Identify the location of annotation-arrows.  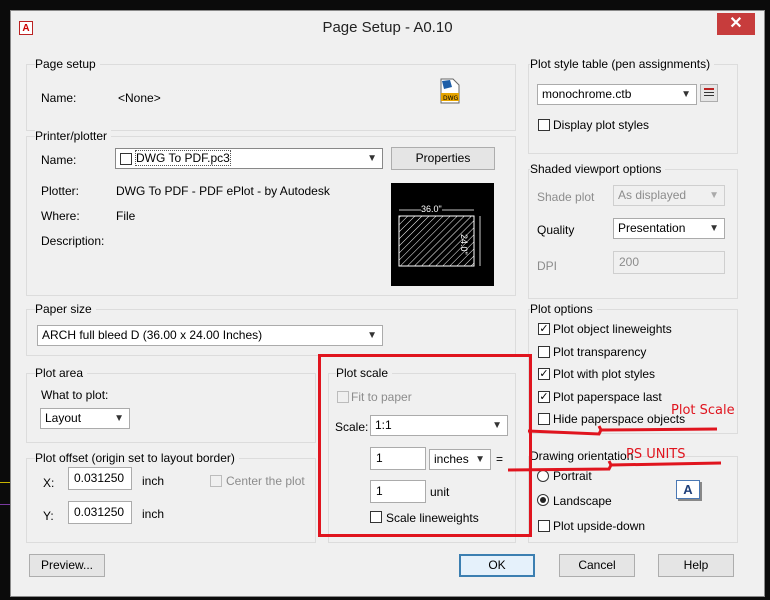
(614, 448).